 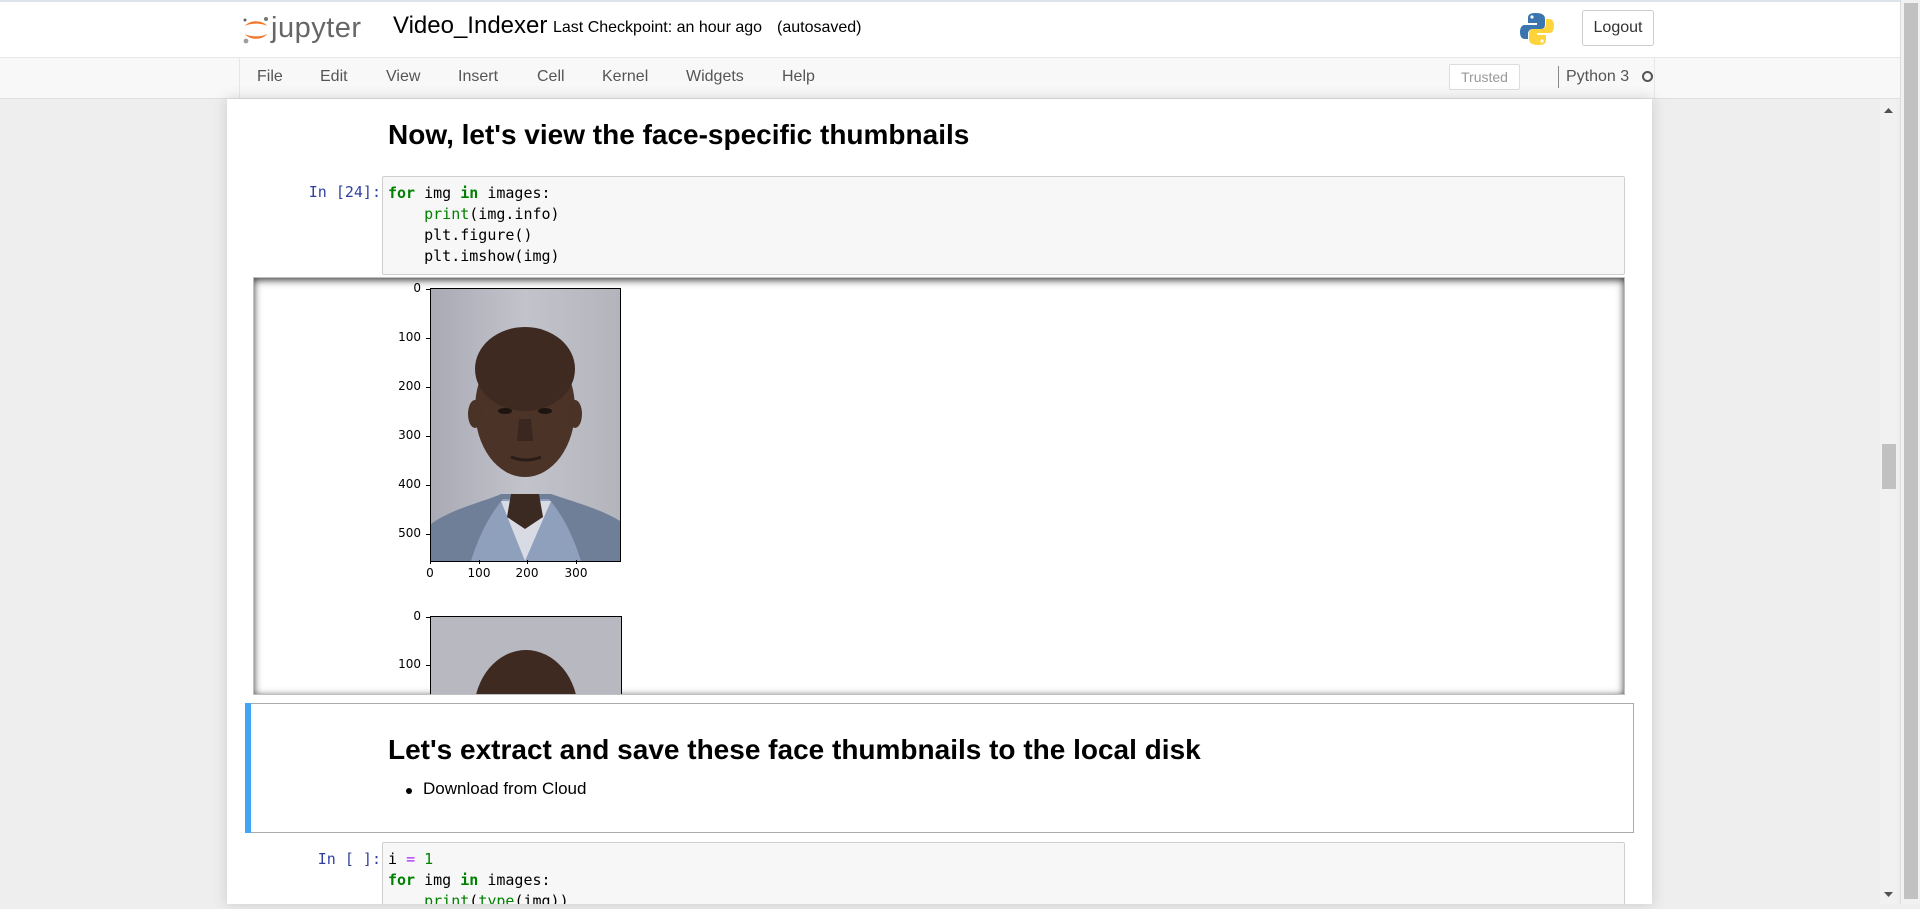 I want to click on input-prompt: In [ ]:, so click(x=349, y=859).